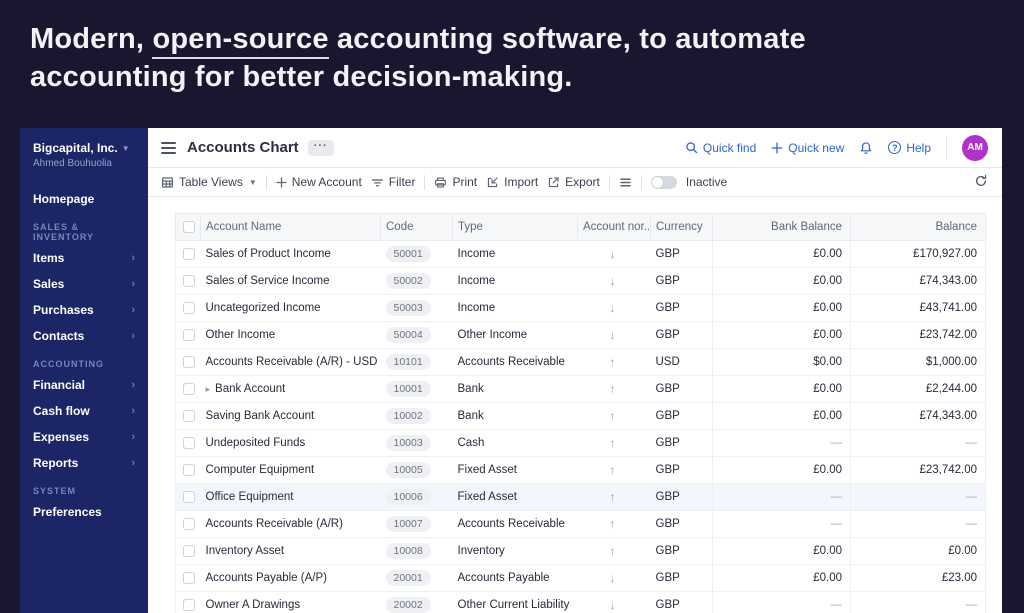 The image size is (1024, 613). Describe the element at coordinates (625, 182) in the screenshot. I see `row-density-button` at that location.